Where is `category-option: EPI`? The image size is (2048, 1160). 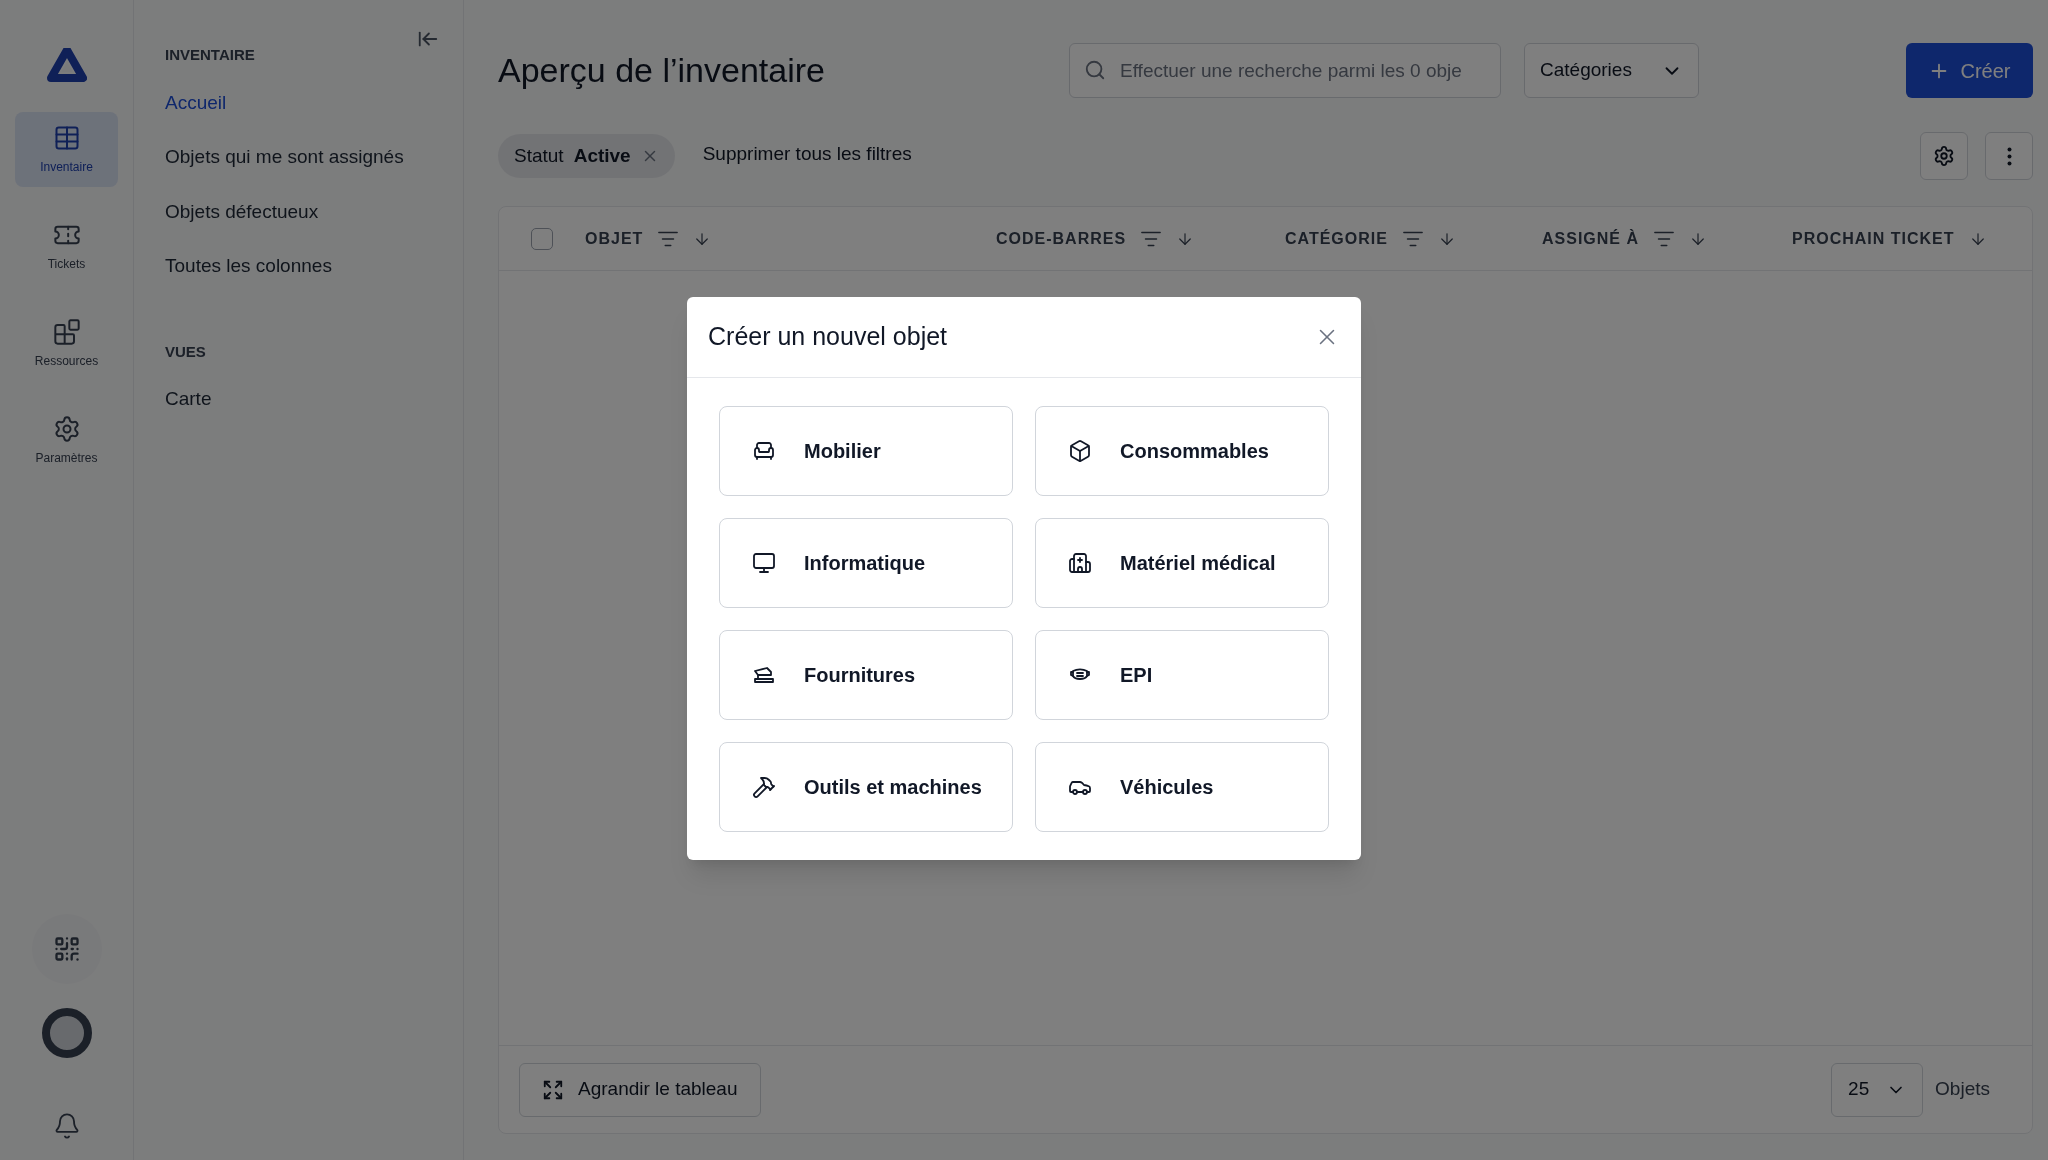
category-option: EPI is located at coordinates (1182, 675).